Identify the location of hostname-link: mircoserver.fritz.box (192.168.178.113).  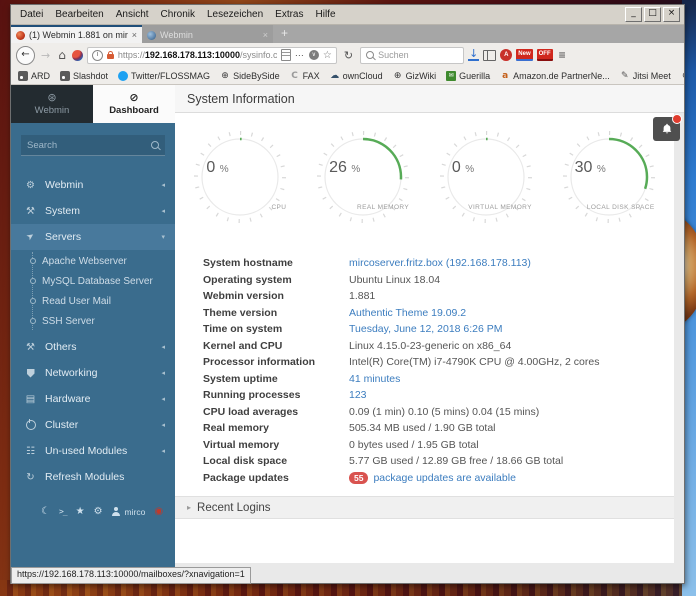
(440, 263).